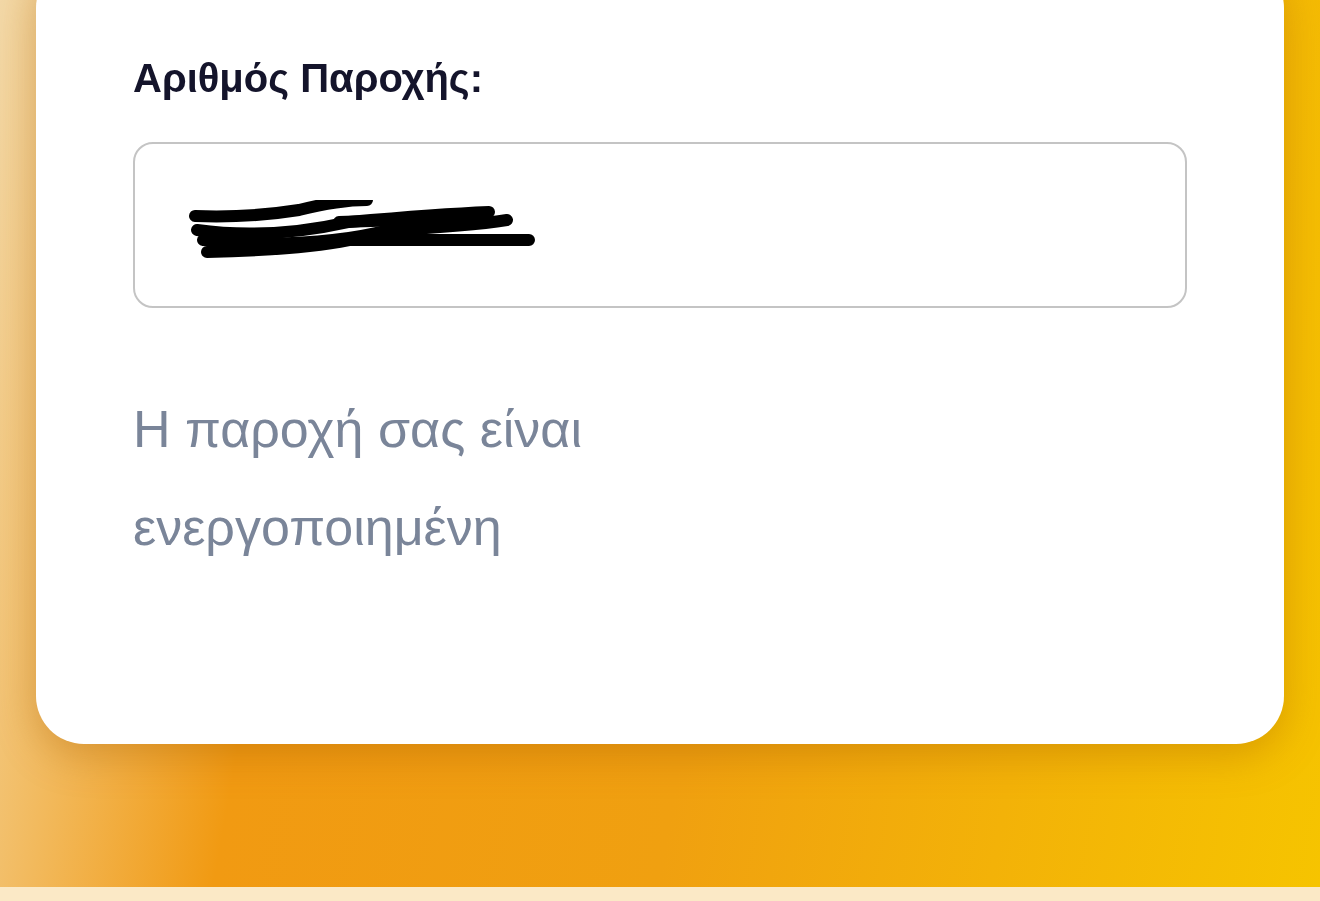 The width and height of the screenshot is (1320, 901). What do you see at coordinates (308, 78) in the screenshot?
I see `field-label: Αριθμός Παροχής:` at bounding box center [308, 78].